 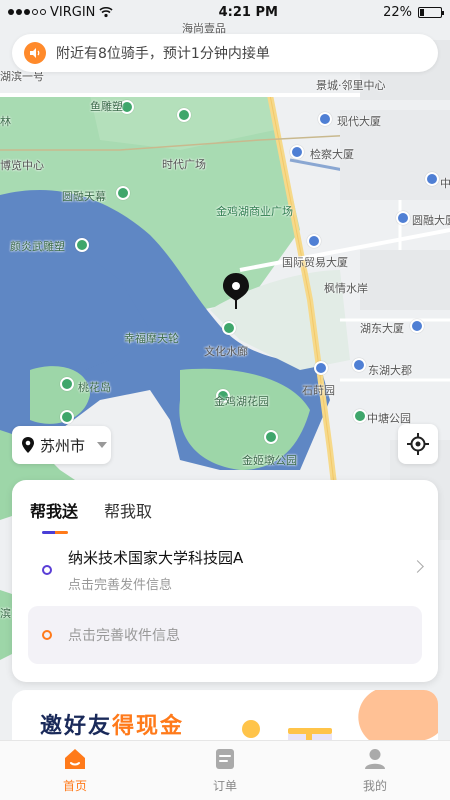 I want to click on sender-hint: 点击完善发件信息, so click(x=120, y=585).